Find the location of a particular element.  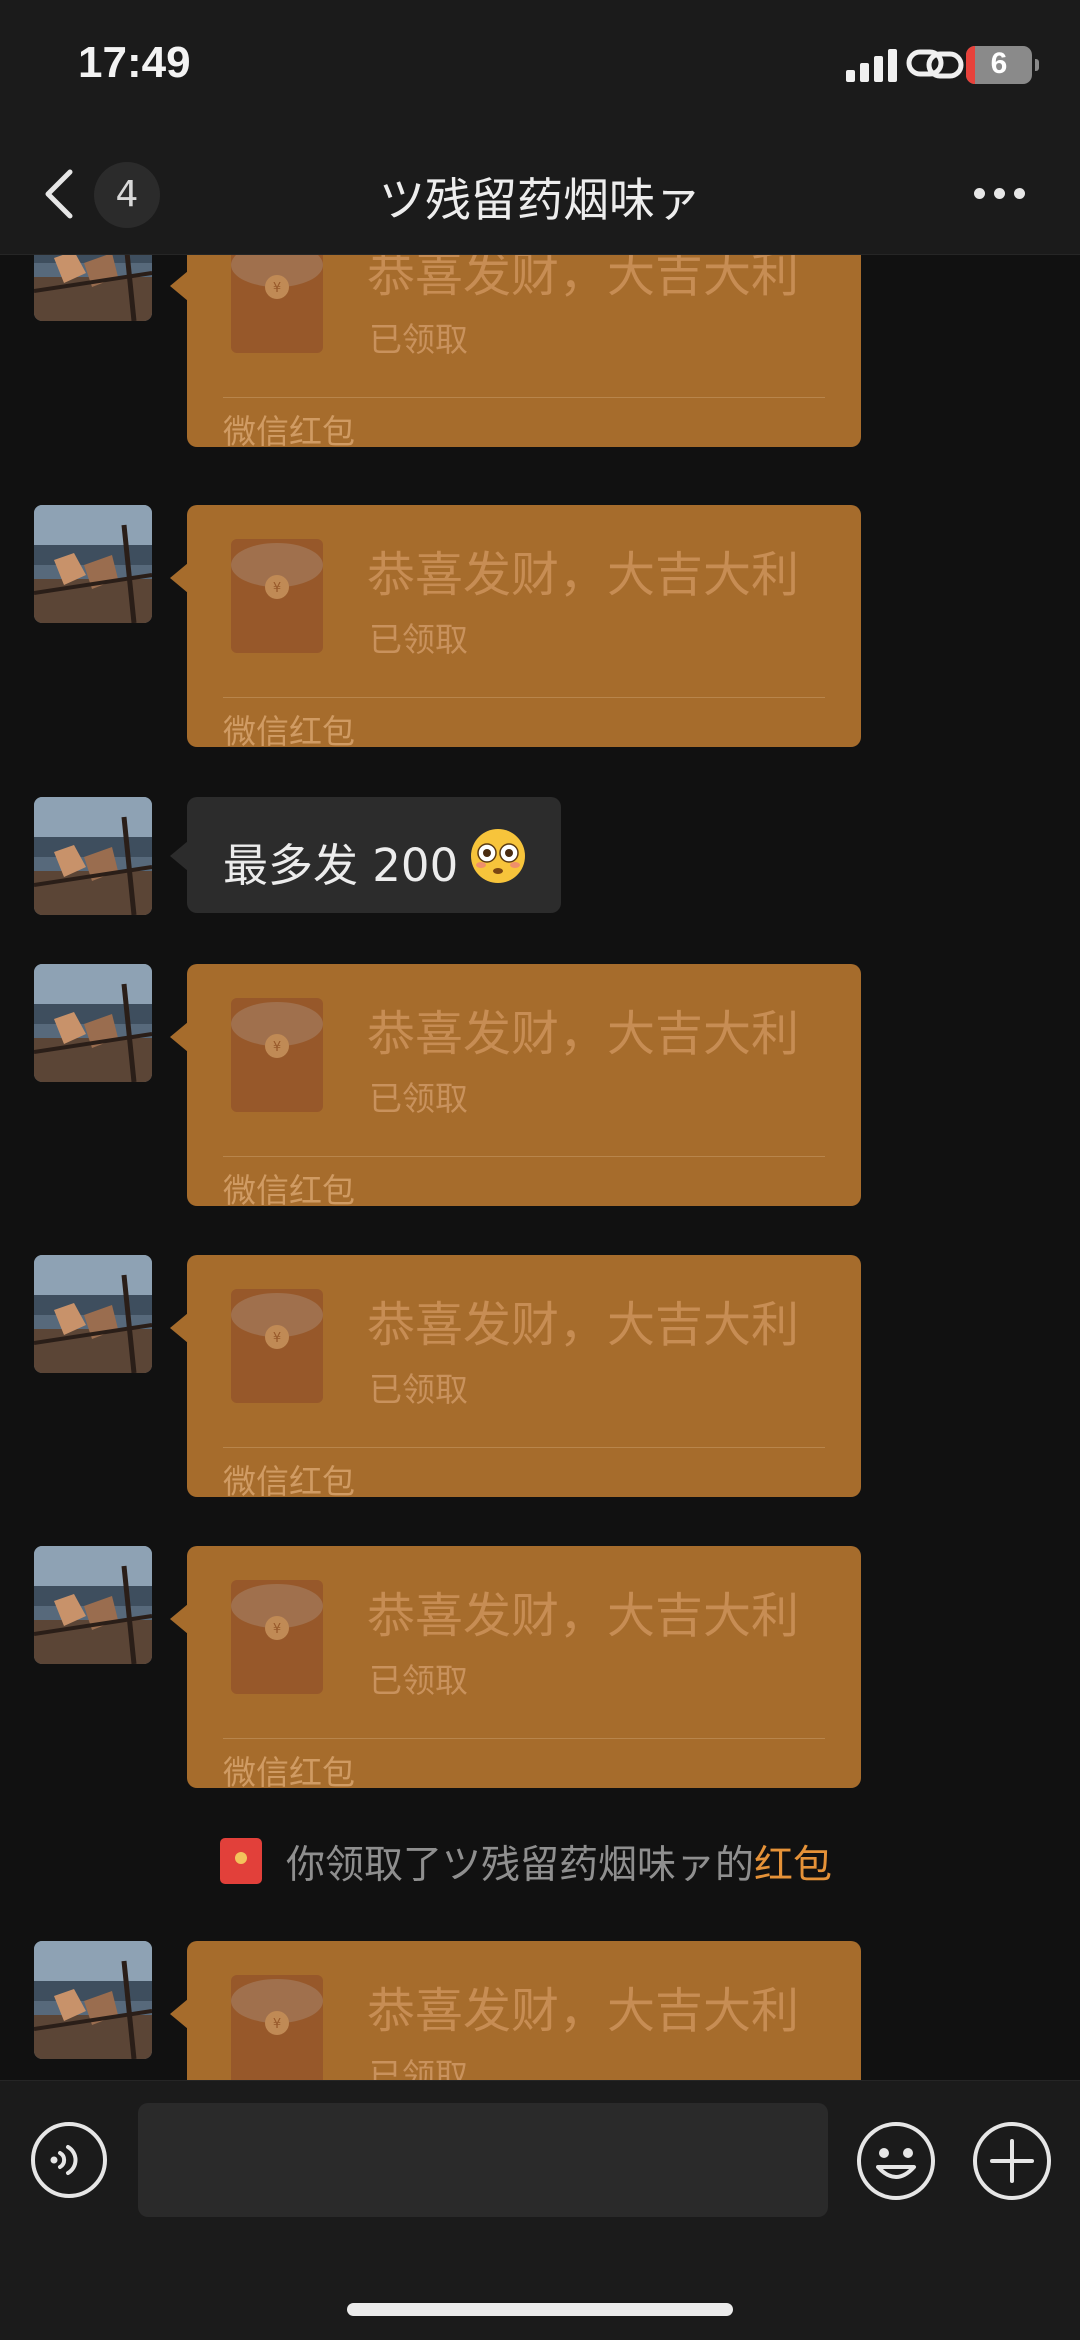

emoji-icon is located at coordinates (896, 2161).